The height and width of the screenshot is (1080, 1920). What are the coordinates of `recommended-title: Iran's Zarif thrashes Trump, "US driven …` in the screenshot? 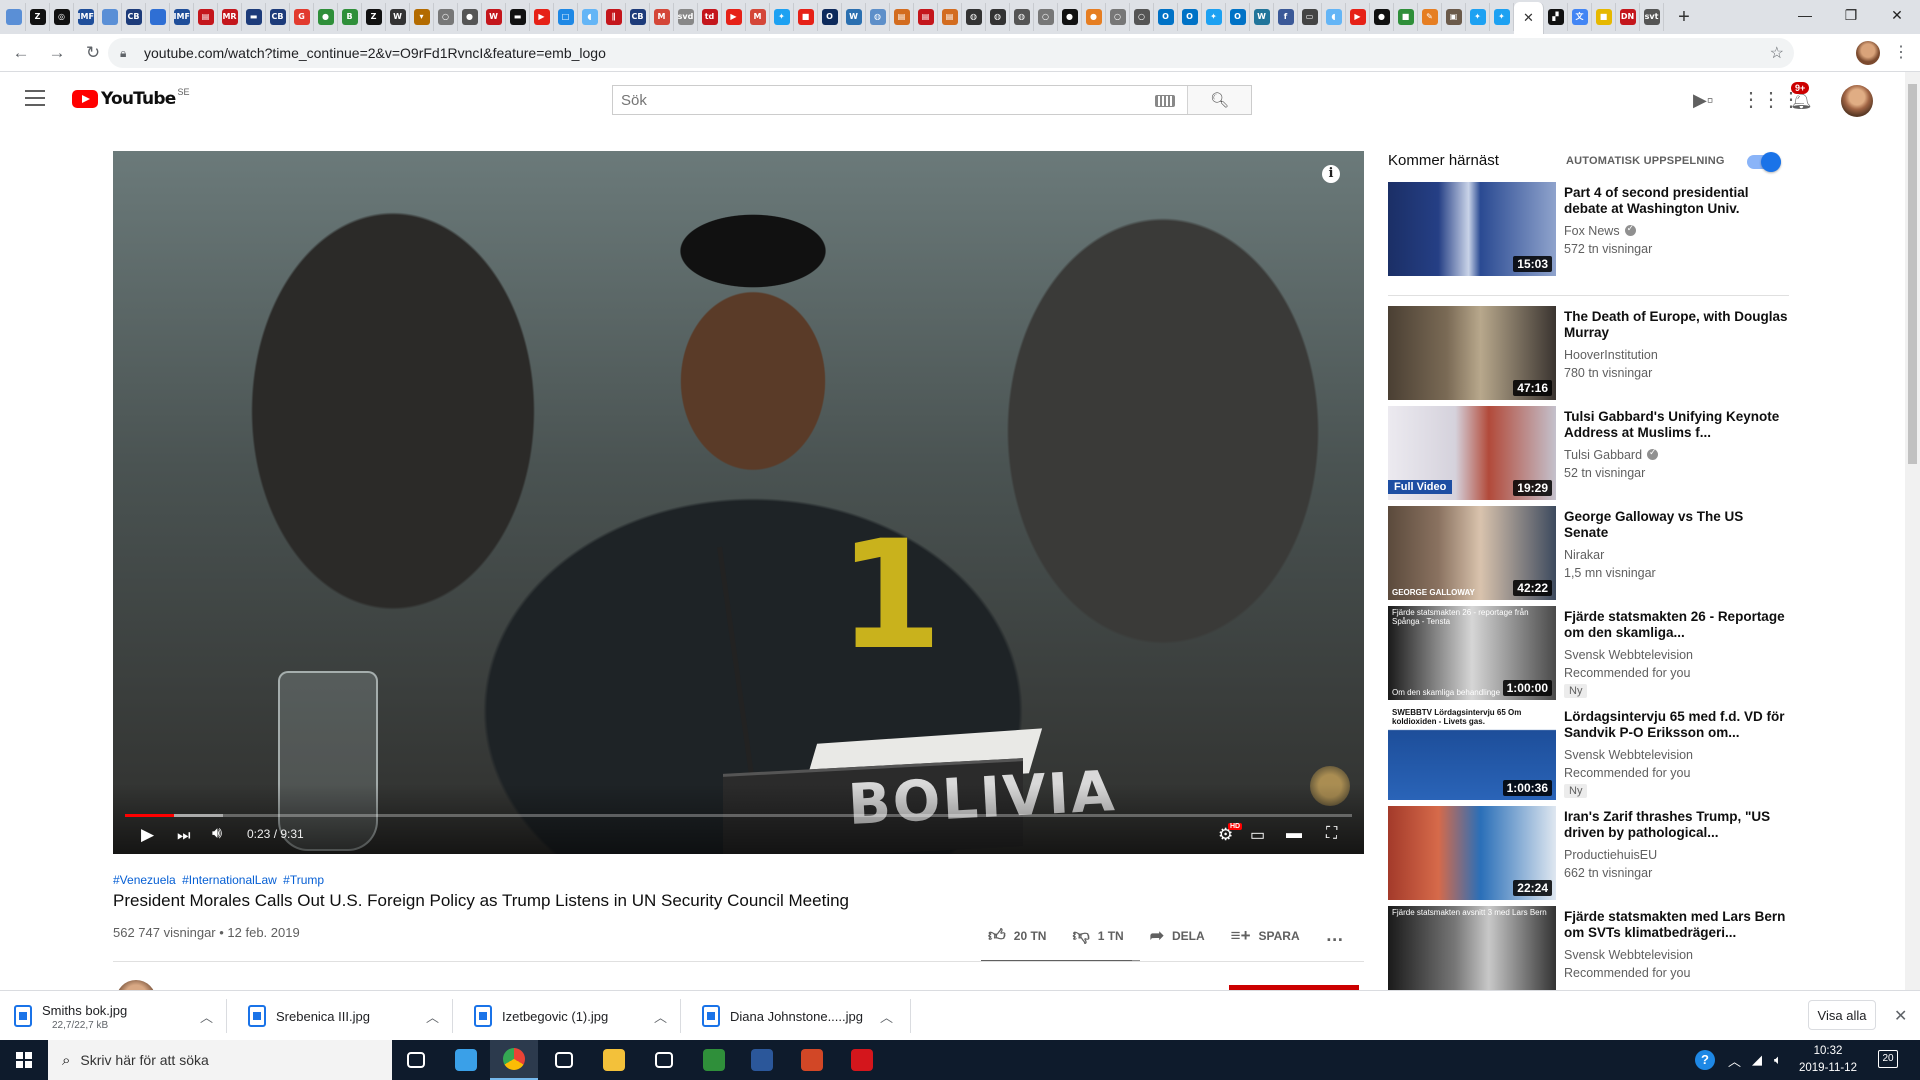 It's located at (1676, 825).